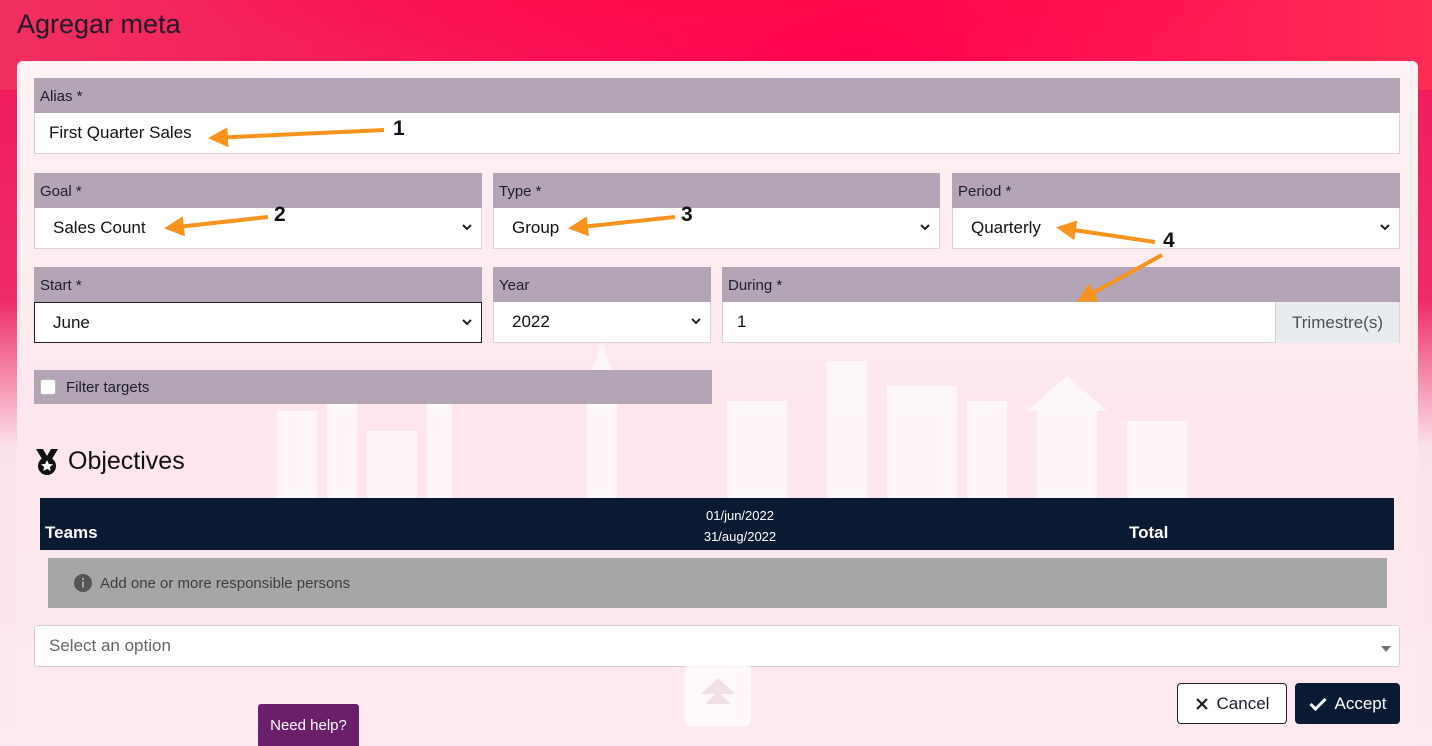 The image size is (1432, 746). Describe the element at coordinates (740, 536) in the screenshot. I see `date-end: 31/aug/2022` at that location.